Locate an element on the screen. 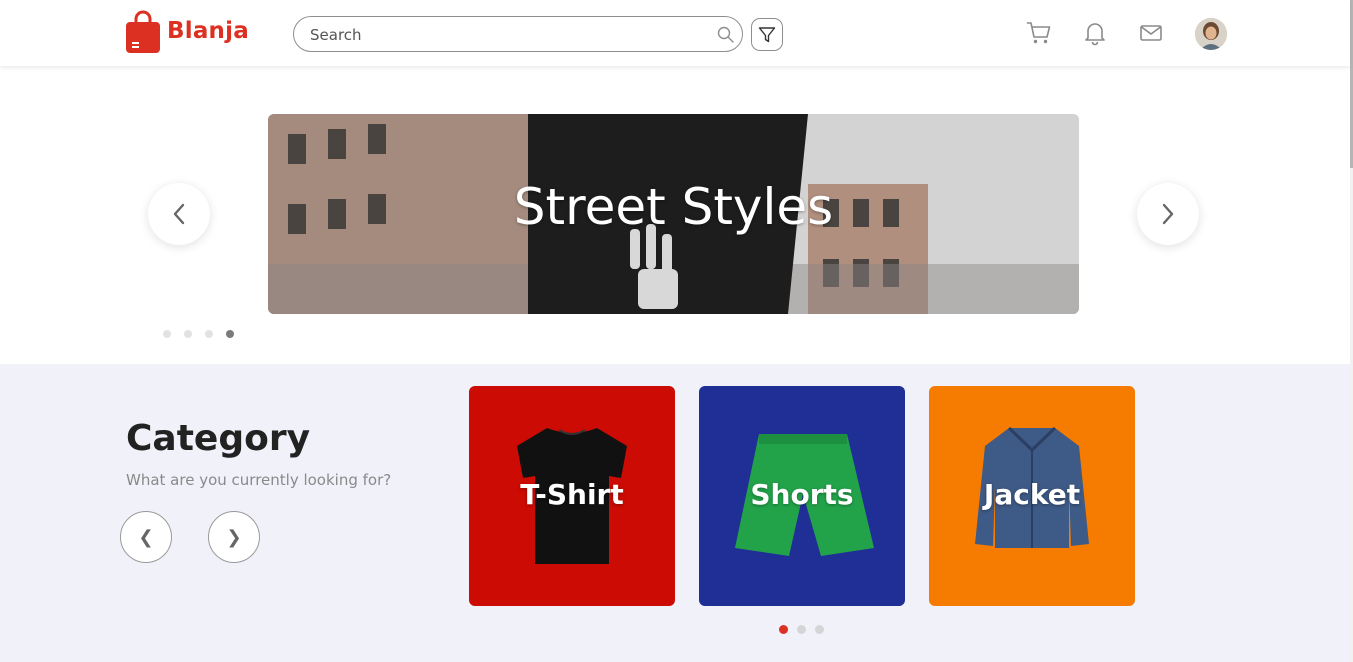  search-icon is located at coordinates (726, 35).